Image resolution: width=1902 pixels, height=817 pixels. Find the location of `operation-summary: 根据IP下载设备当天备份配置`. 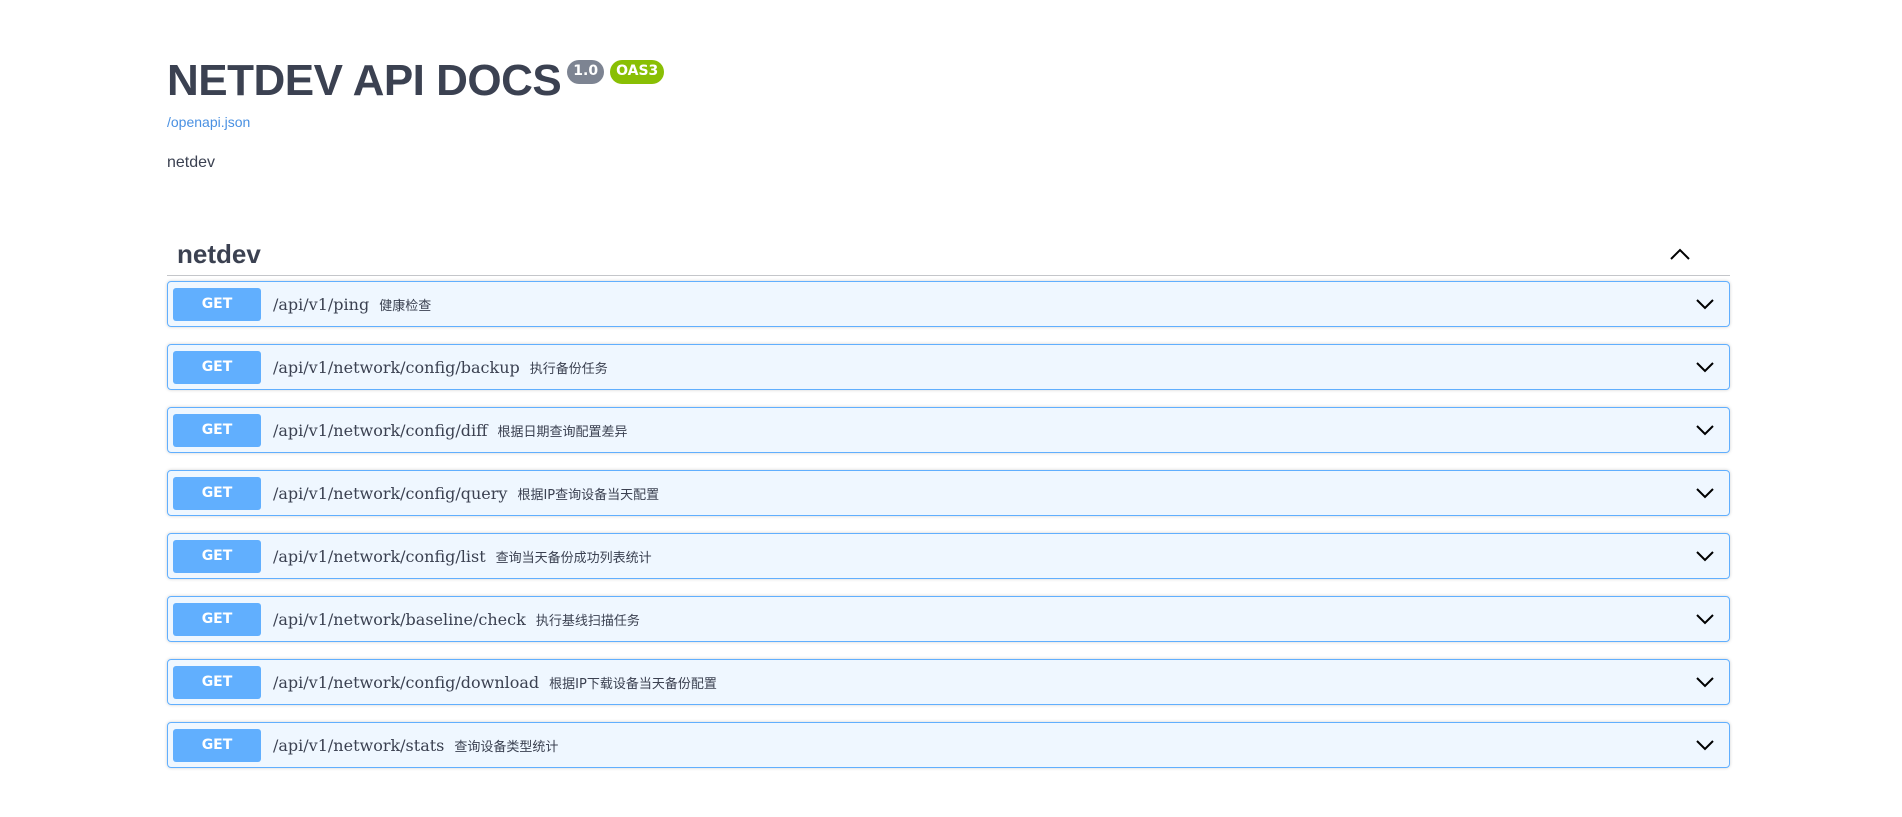

operation-summary: 根据IP下载设备当天备份配置 is located at coordinates (633, 684).